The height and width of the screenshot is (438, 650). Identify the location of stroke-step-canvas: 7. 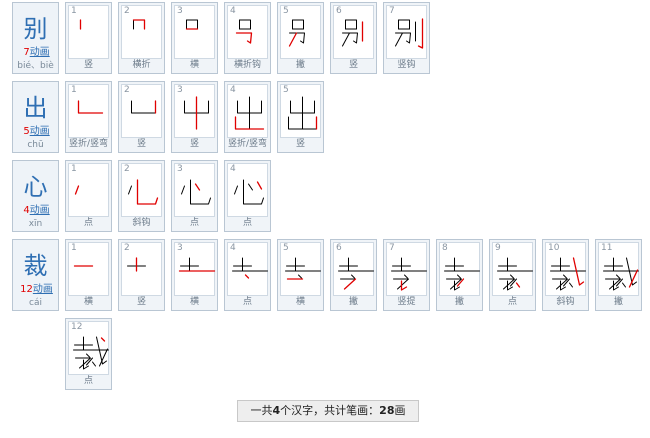
(406, 269).